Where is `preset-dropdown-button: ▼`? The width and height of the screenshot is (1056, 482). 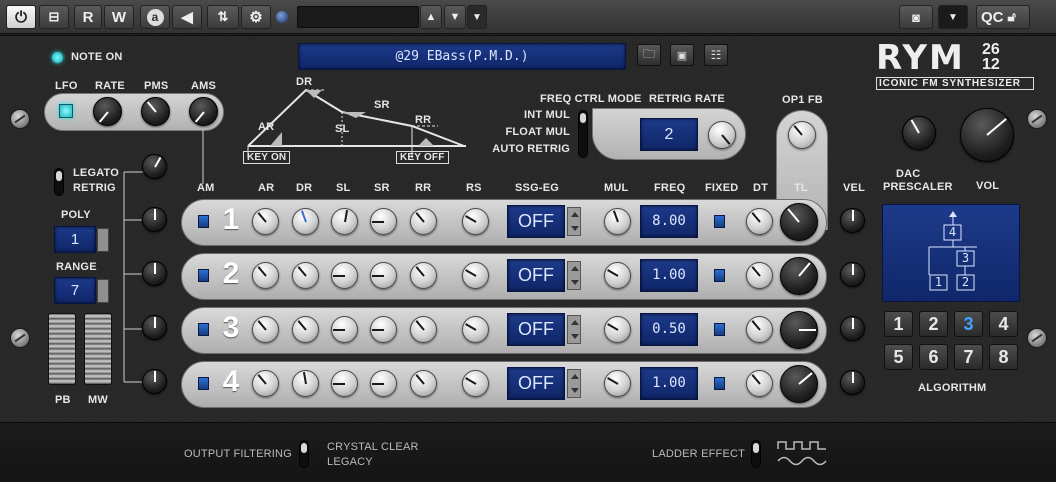 preset-dropdown-button: ▼ is located at coordinates (477, 17).